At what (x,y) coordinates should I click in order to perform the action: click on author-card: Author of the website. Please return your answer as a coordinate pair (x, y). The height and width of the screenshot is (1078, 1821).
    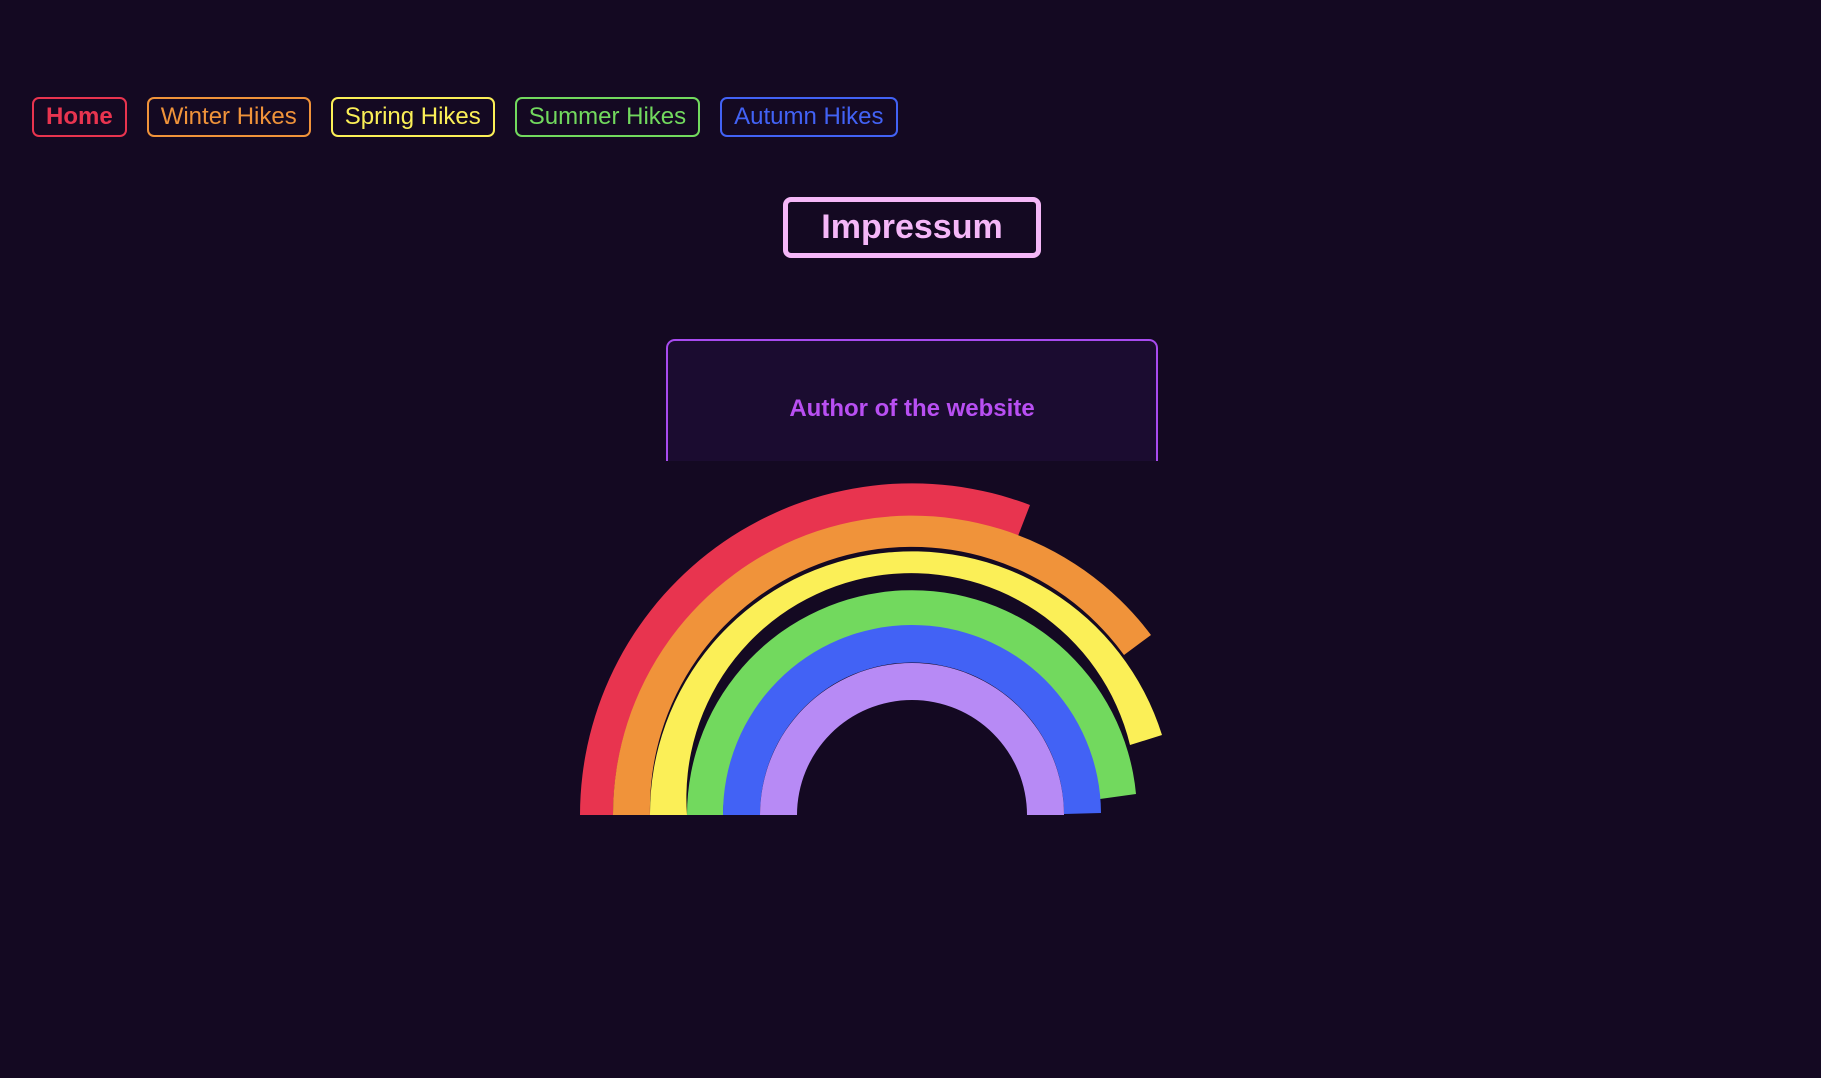
    Looking at the image, I should click on (912, 400).